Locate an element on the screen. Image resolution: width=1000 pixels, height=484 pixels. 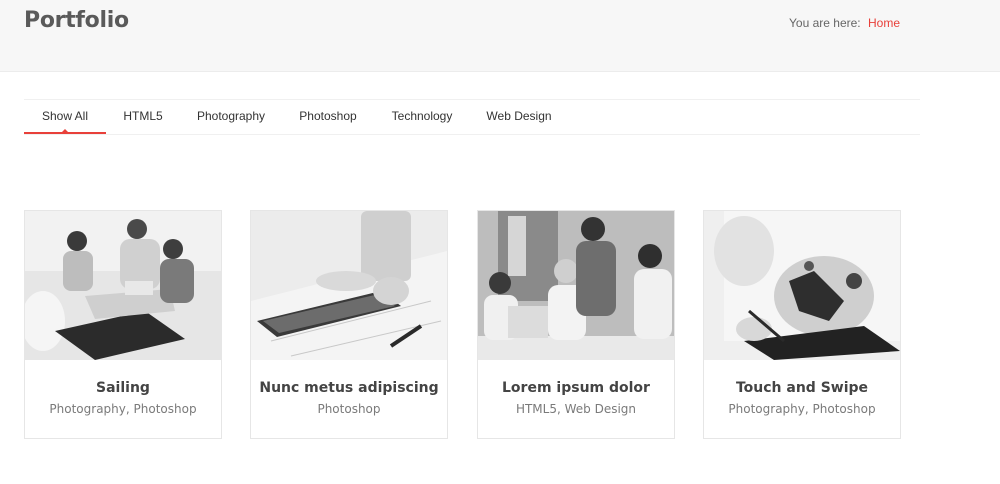
drawing-tshirt-photo is located at coordinates (802, 285).